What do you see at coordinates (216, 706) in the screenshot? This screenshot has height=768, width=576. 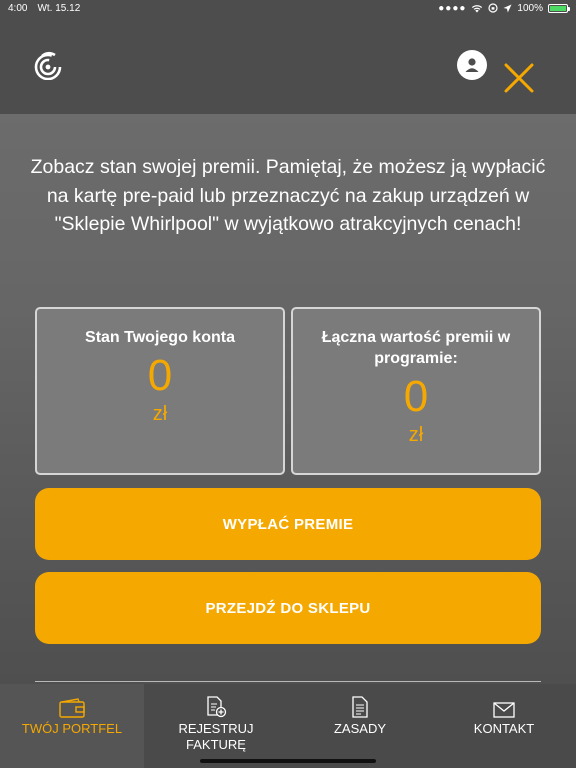 I see `document-add-icon` at bounding box center [216, 706].